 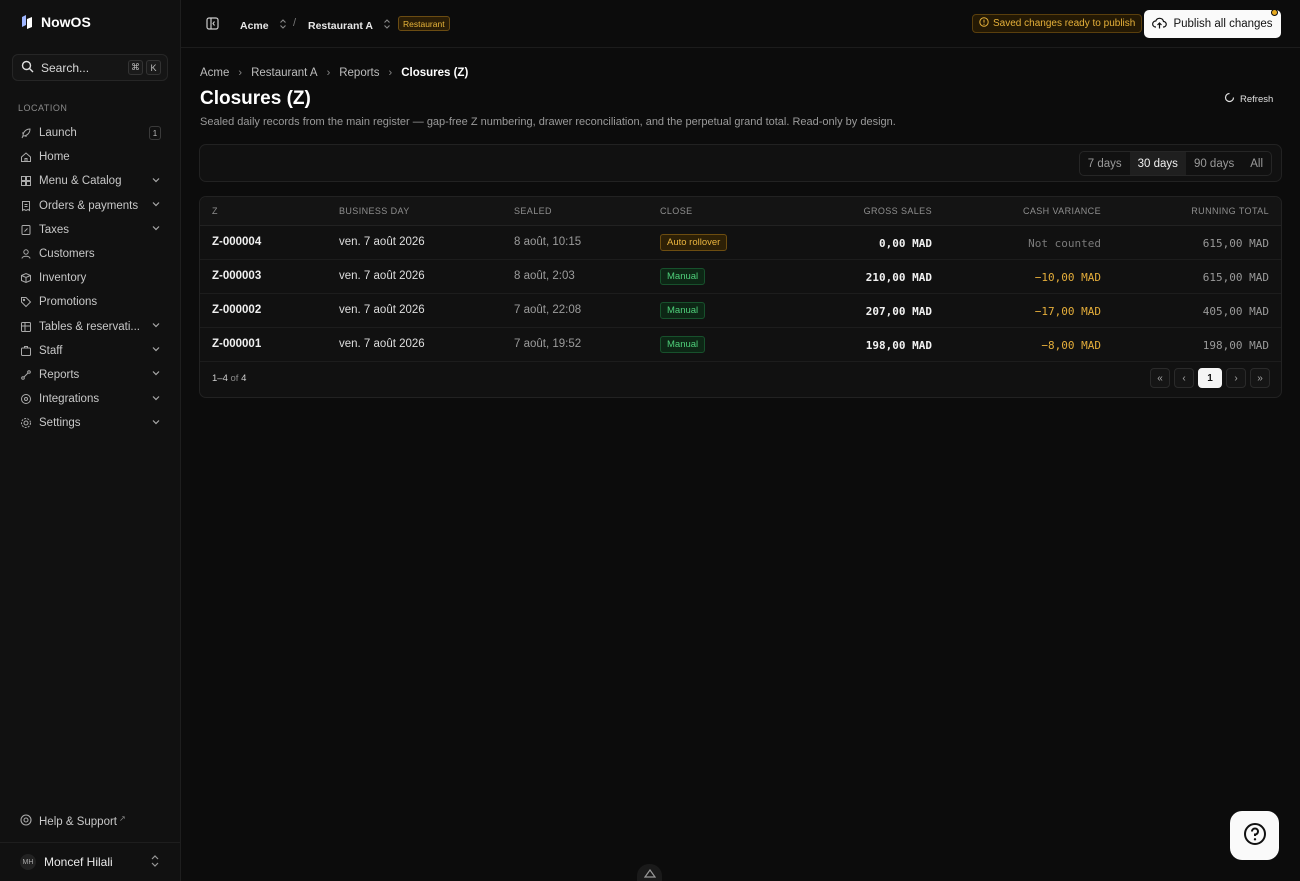 I want to click on last-page-button: », so click(x=1260, y=378).